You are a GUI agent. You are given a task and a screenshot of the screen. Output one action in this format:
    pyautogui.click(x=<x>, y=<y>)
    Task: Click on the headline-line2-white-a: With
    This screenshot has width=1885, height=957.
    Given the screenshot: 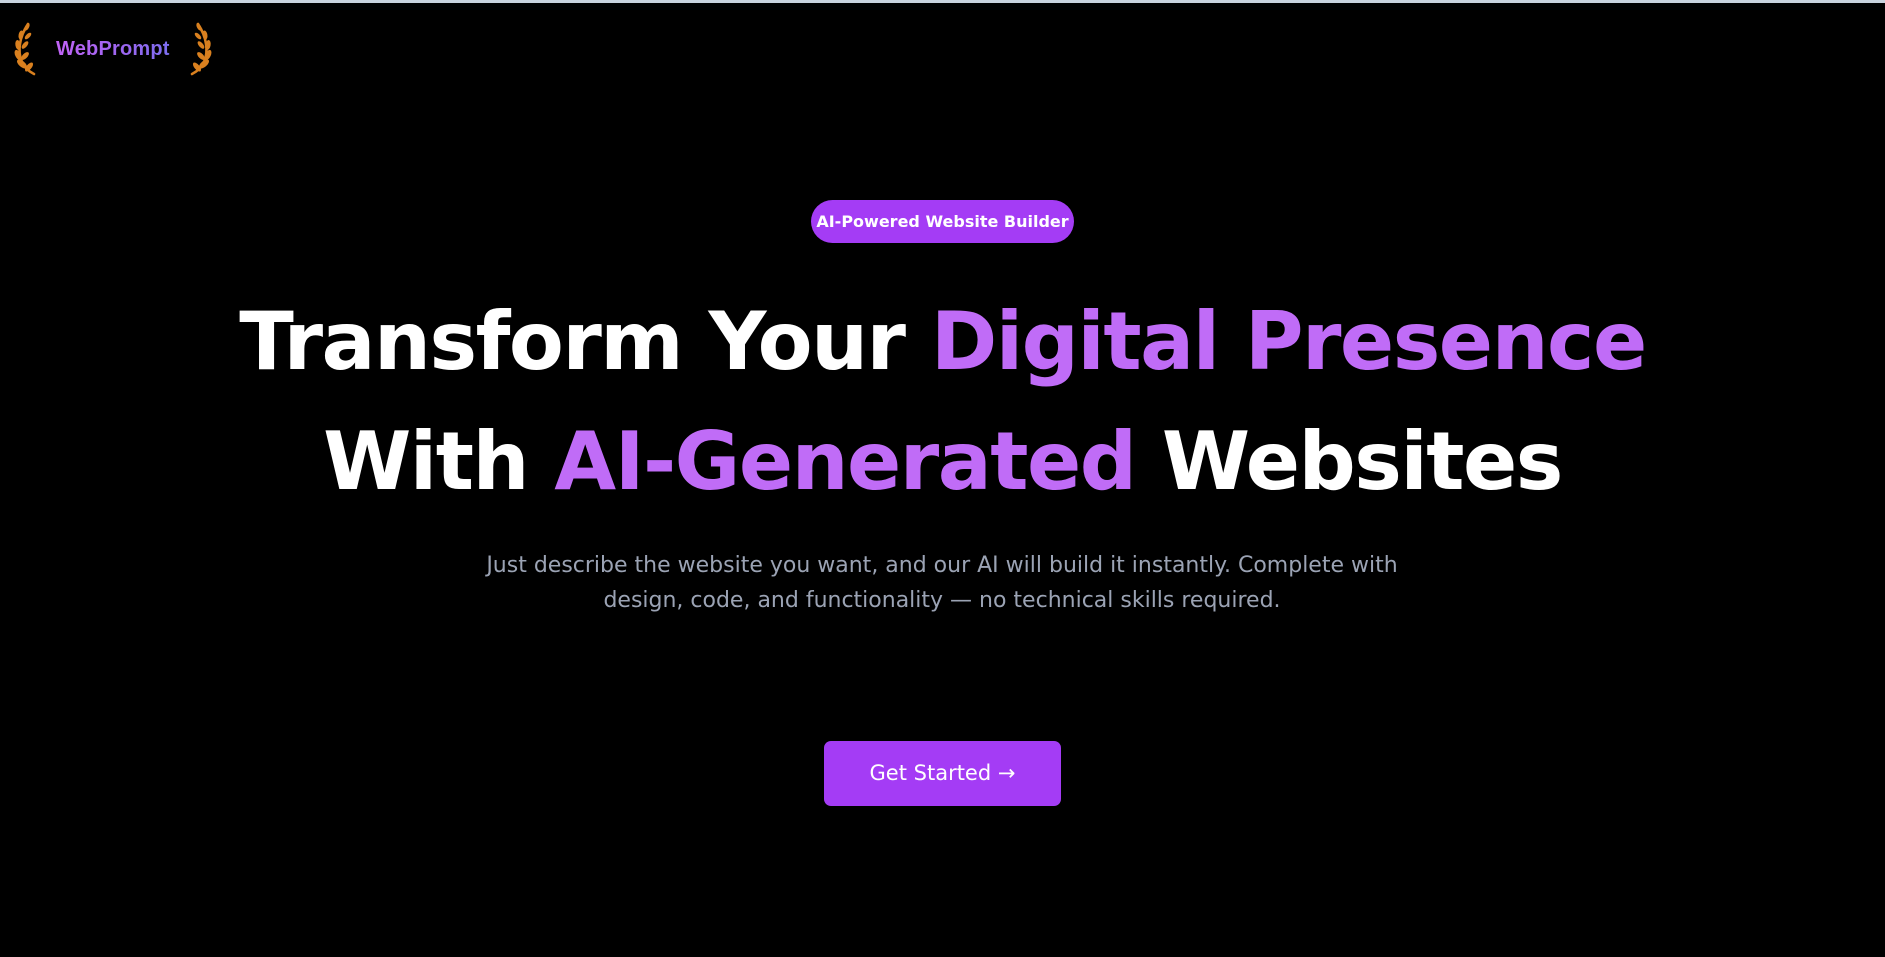 What is the action you would take?
    pyautogui.click(x=439, y=461)
    